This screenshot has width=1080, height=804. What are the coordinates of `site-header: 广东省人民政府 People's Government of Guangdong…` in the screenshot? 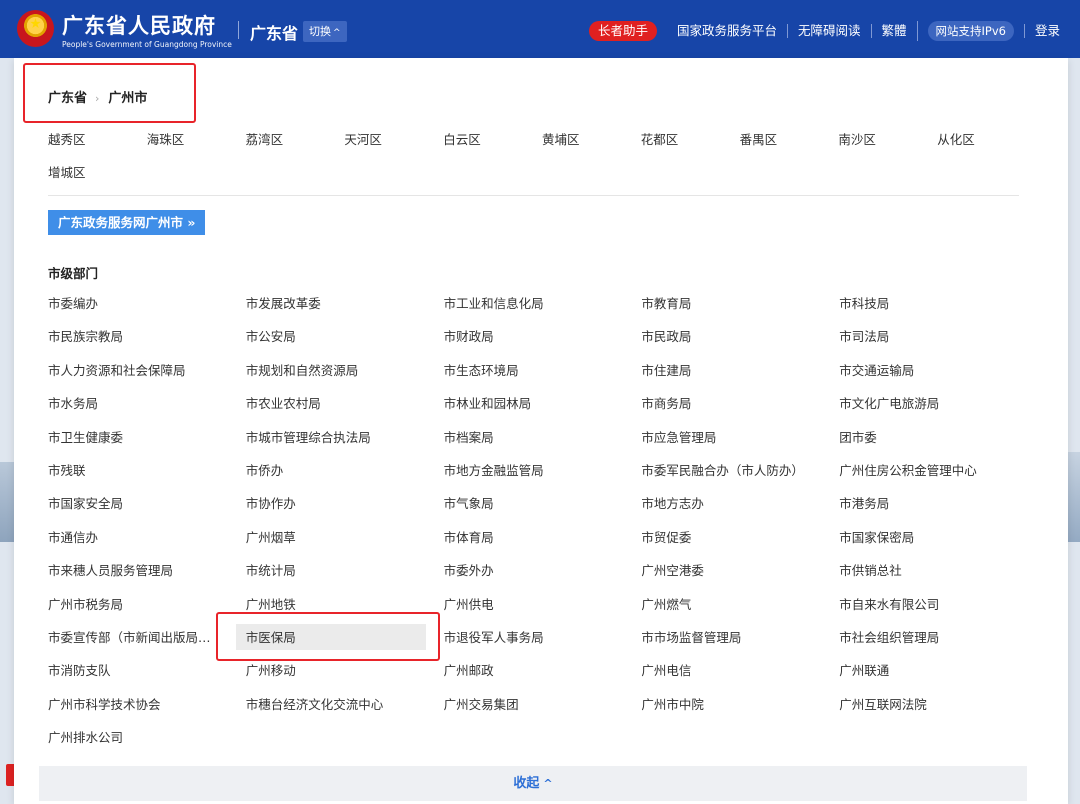 It's located at (540, 29).